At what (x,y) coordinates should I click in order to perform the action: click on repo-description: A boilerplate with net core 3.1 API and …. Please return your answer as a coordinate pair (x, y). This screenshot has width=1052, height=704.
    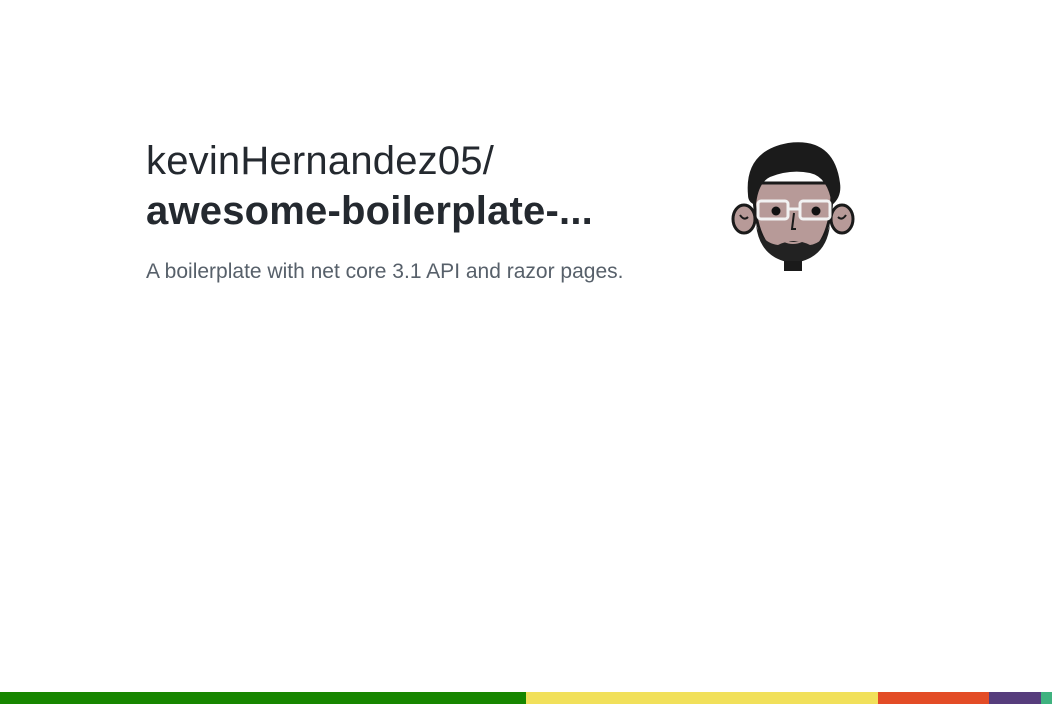
    Looking at the image, I should click on (385, 271).